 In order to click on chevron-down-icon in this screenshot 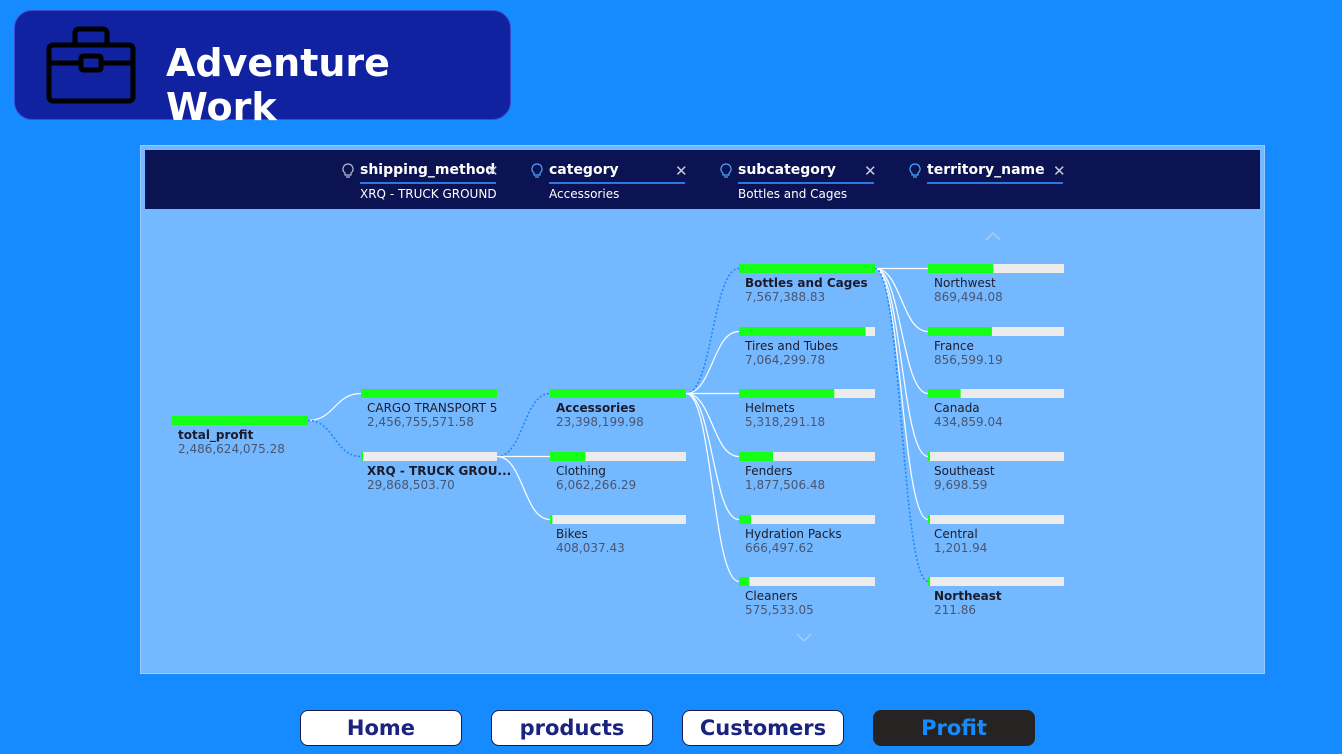, I will do `click(804, 638)`.